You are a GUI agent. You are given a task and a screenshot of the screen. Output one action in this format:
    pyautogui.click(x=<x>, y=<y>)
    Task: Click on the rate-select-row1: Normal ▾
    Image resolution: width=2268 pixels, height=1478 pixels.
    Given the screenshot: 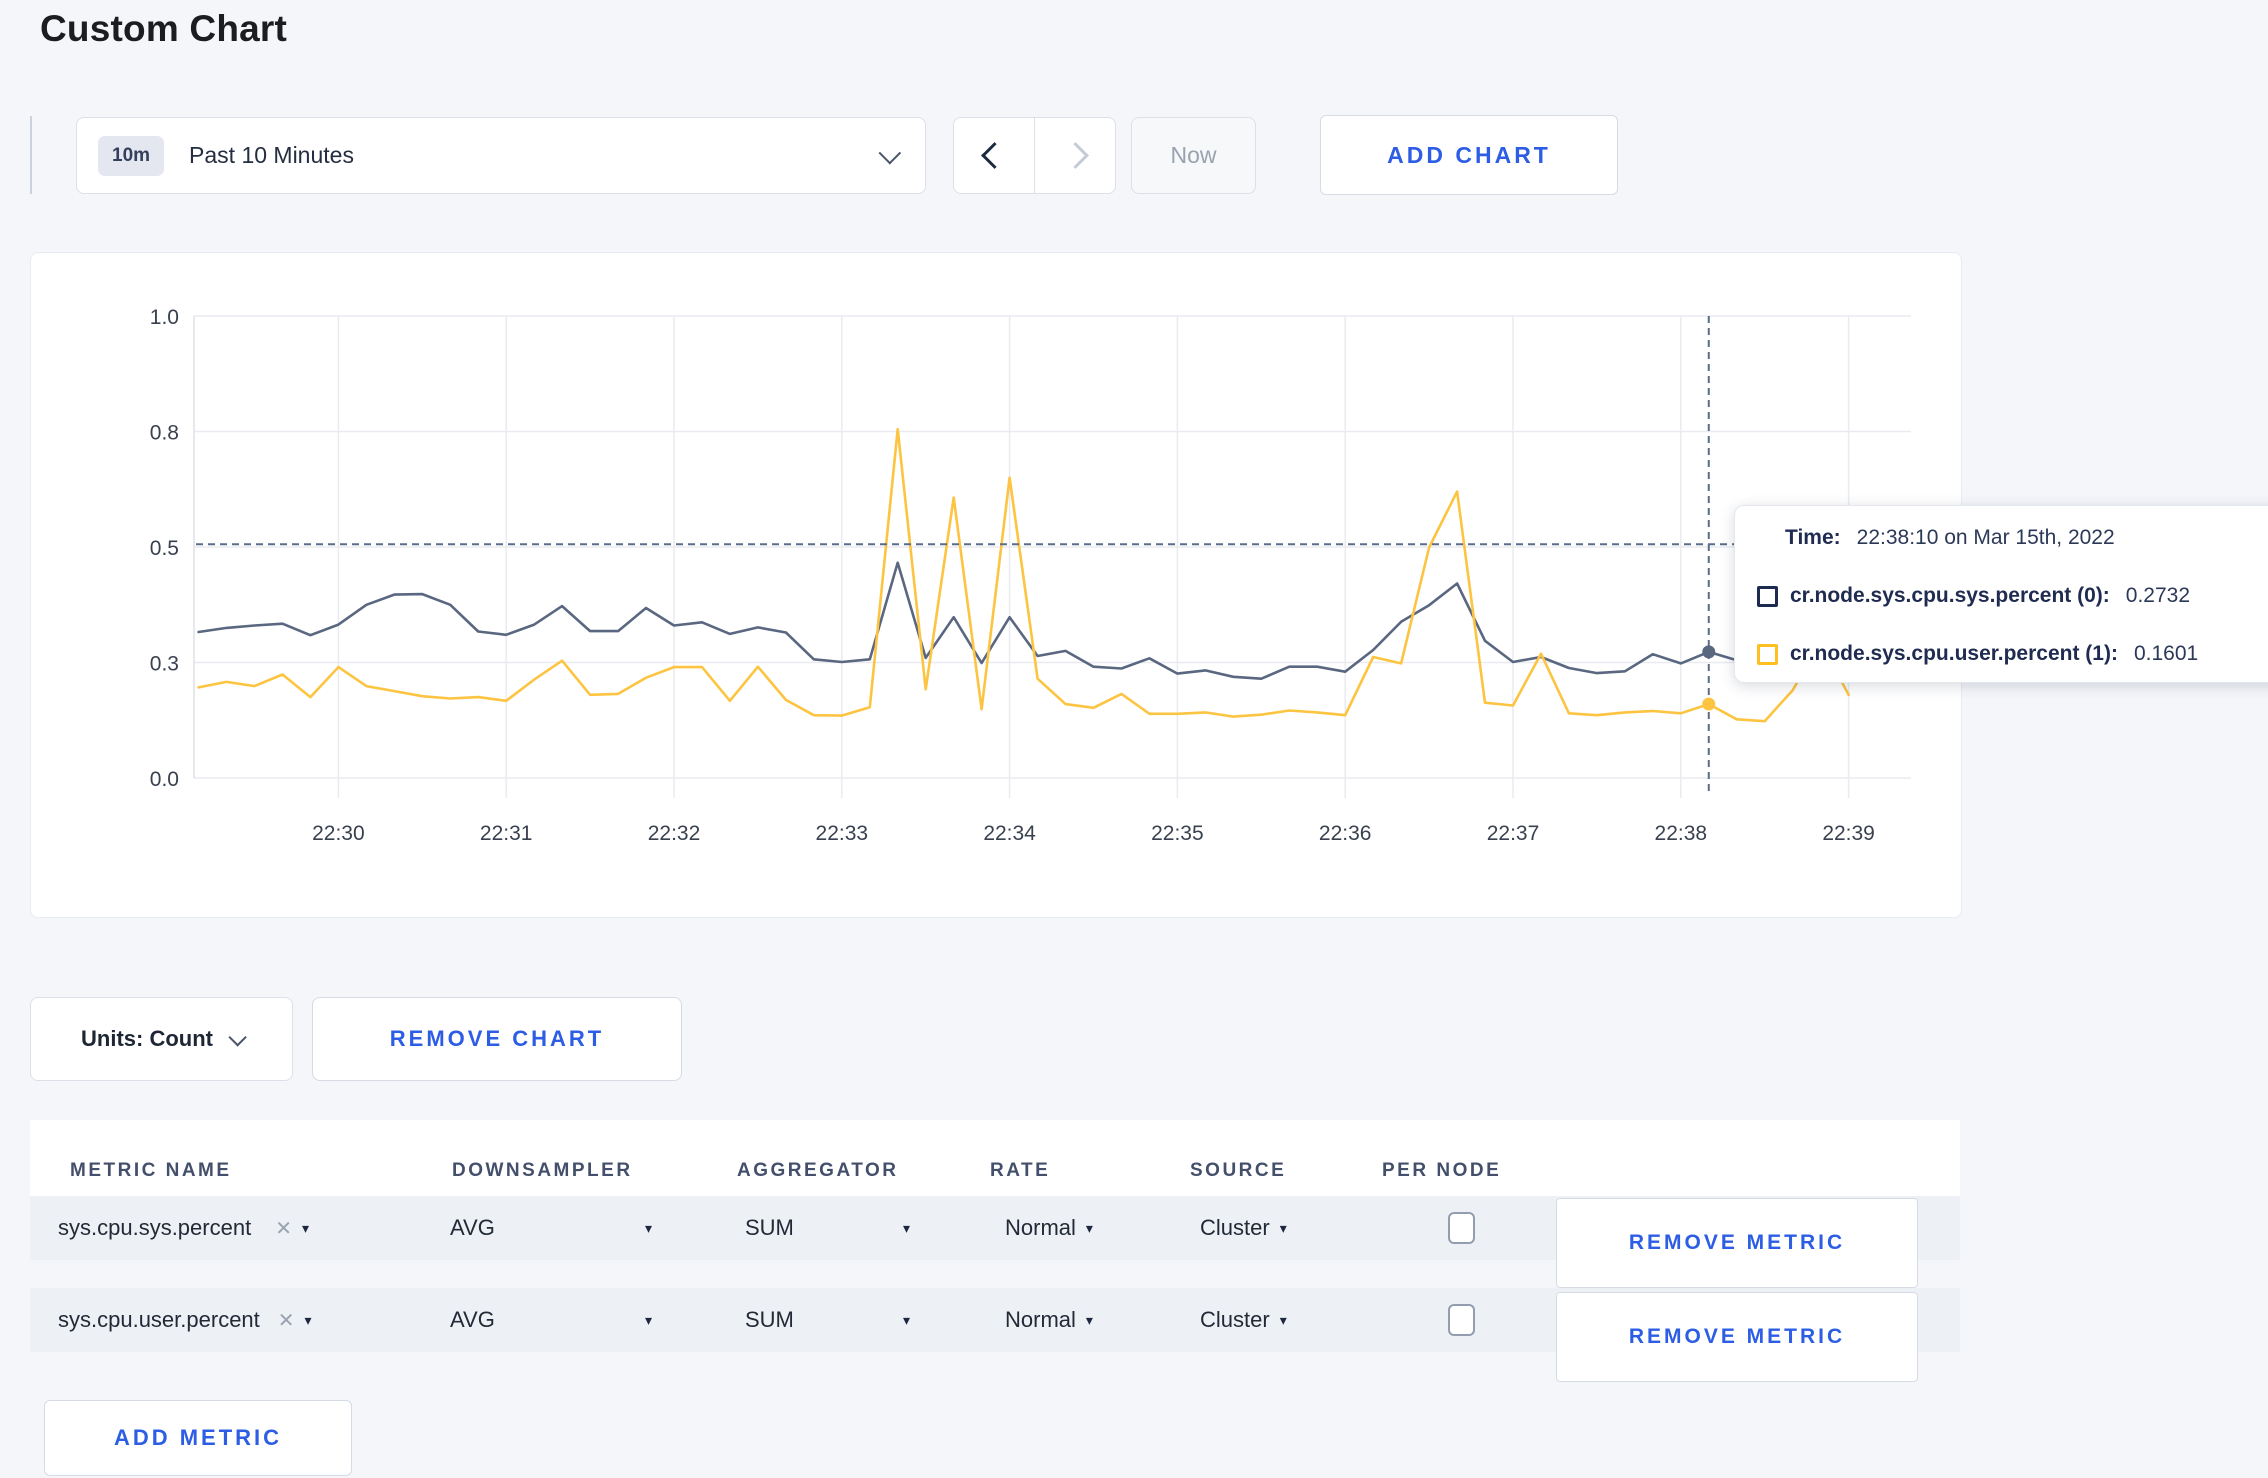 What is the action you would take?
    pyautogui.click(x=1049, y=1228)
    